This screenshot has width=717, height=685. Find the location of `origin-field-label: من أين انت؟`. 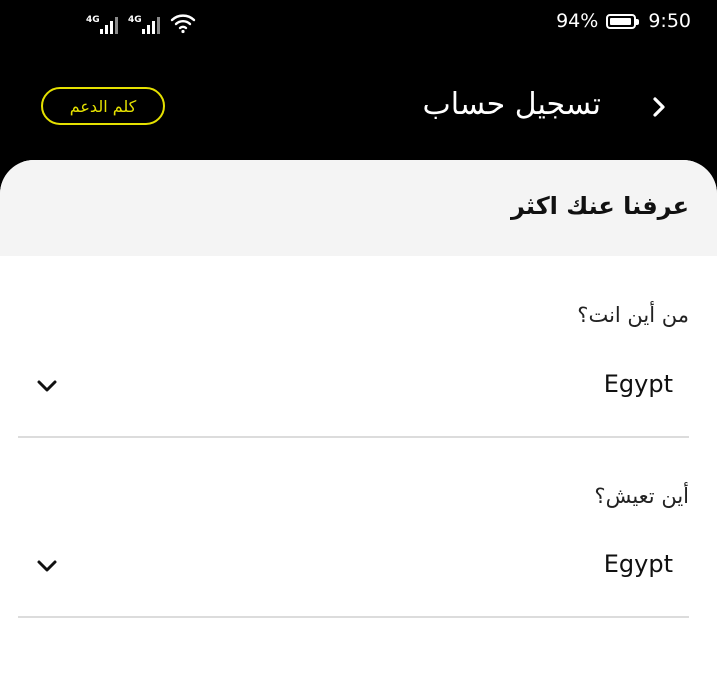

origin-field-label: من أين انت؟ is located at coordinates (633, 315).